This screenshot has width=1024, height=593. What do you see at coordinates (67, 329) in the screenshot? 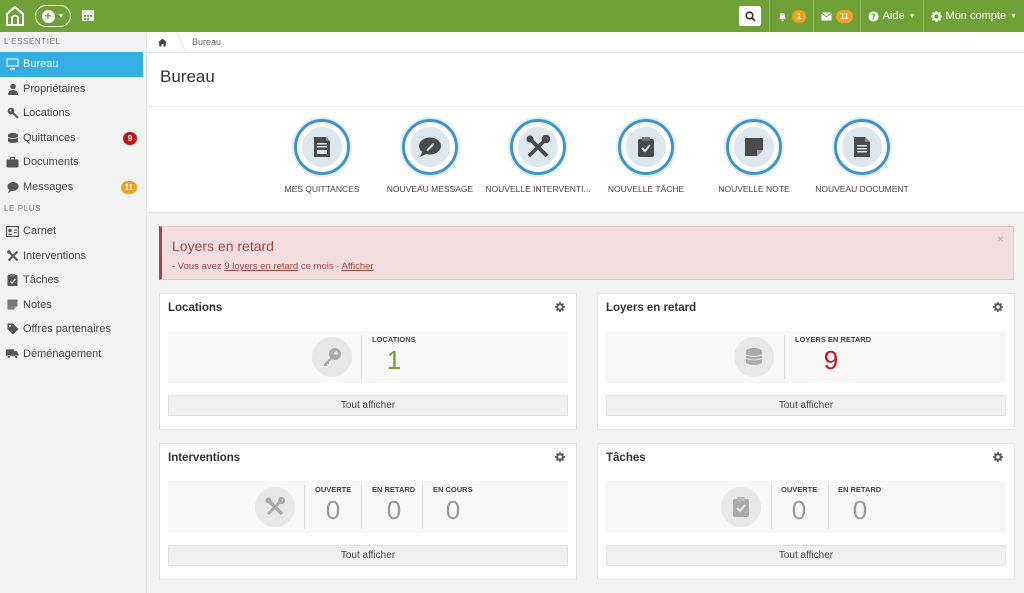
I see `sidebar-item-label: Offres partenaires` at bounding box center [67, 329].